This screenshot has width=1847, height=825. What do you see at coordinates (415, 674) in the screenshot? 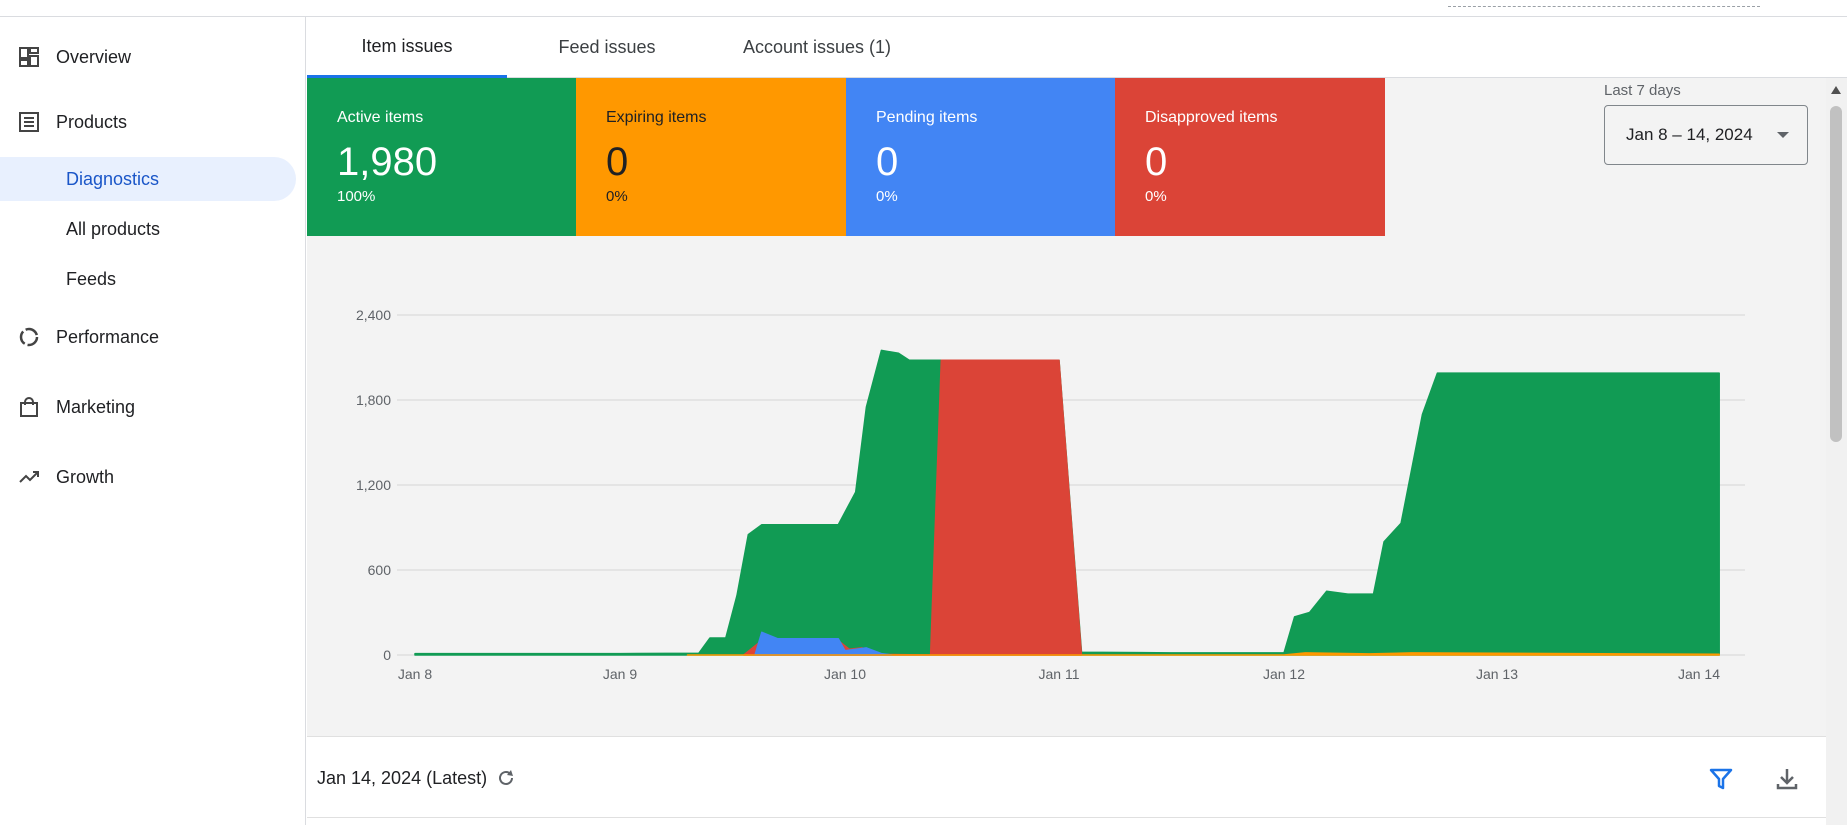
I see `x-tick-label: Jan 8` at bounding box center [415, 674].